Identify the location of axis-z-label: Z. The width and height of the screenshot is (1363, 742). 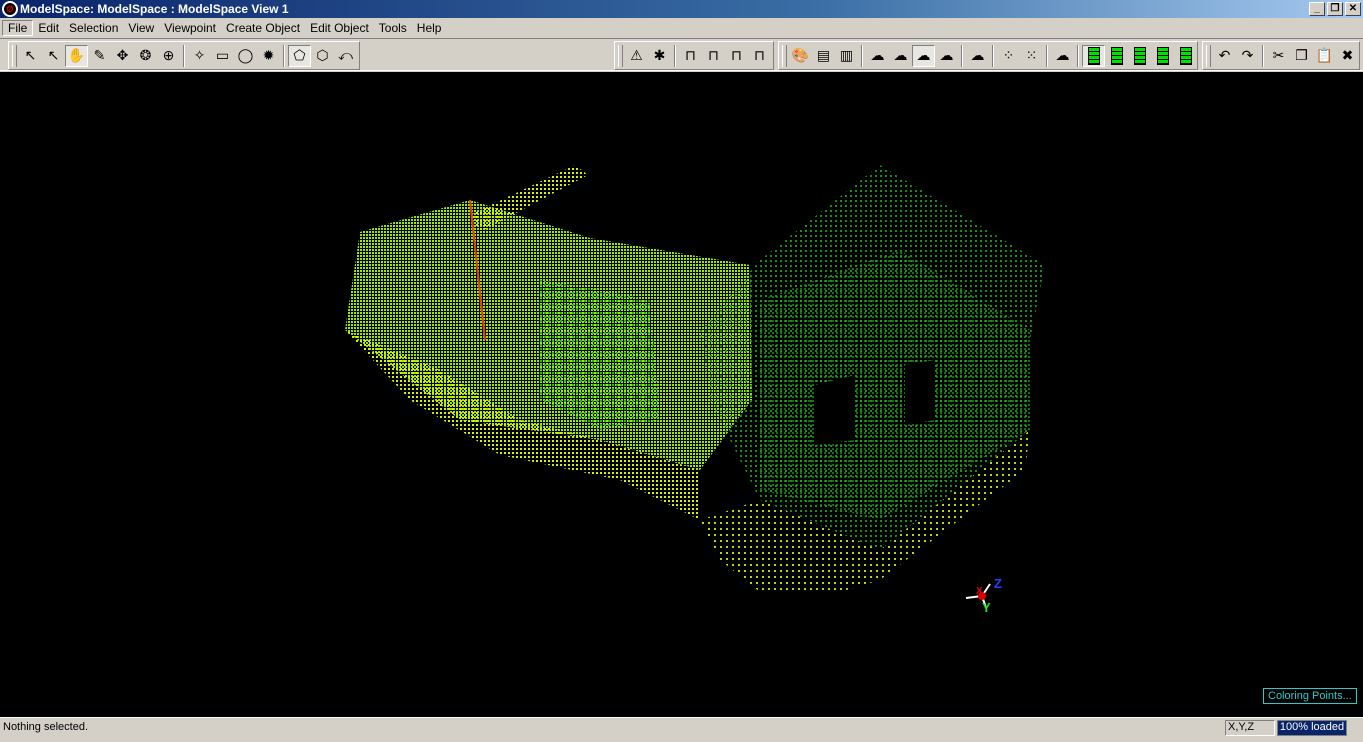
(998, 583).